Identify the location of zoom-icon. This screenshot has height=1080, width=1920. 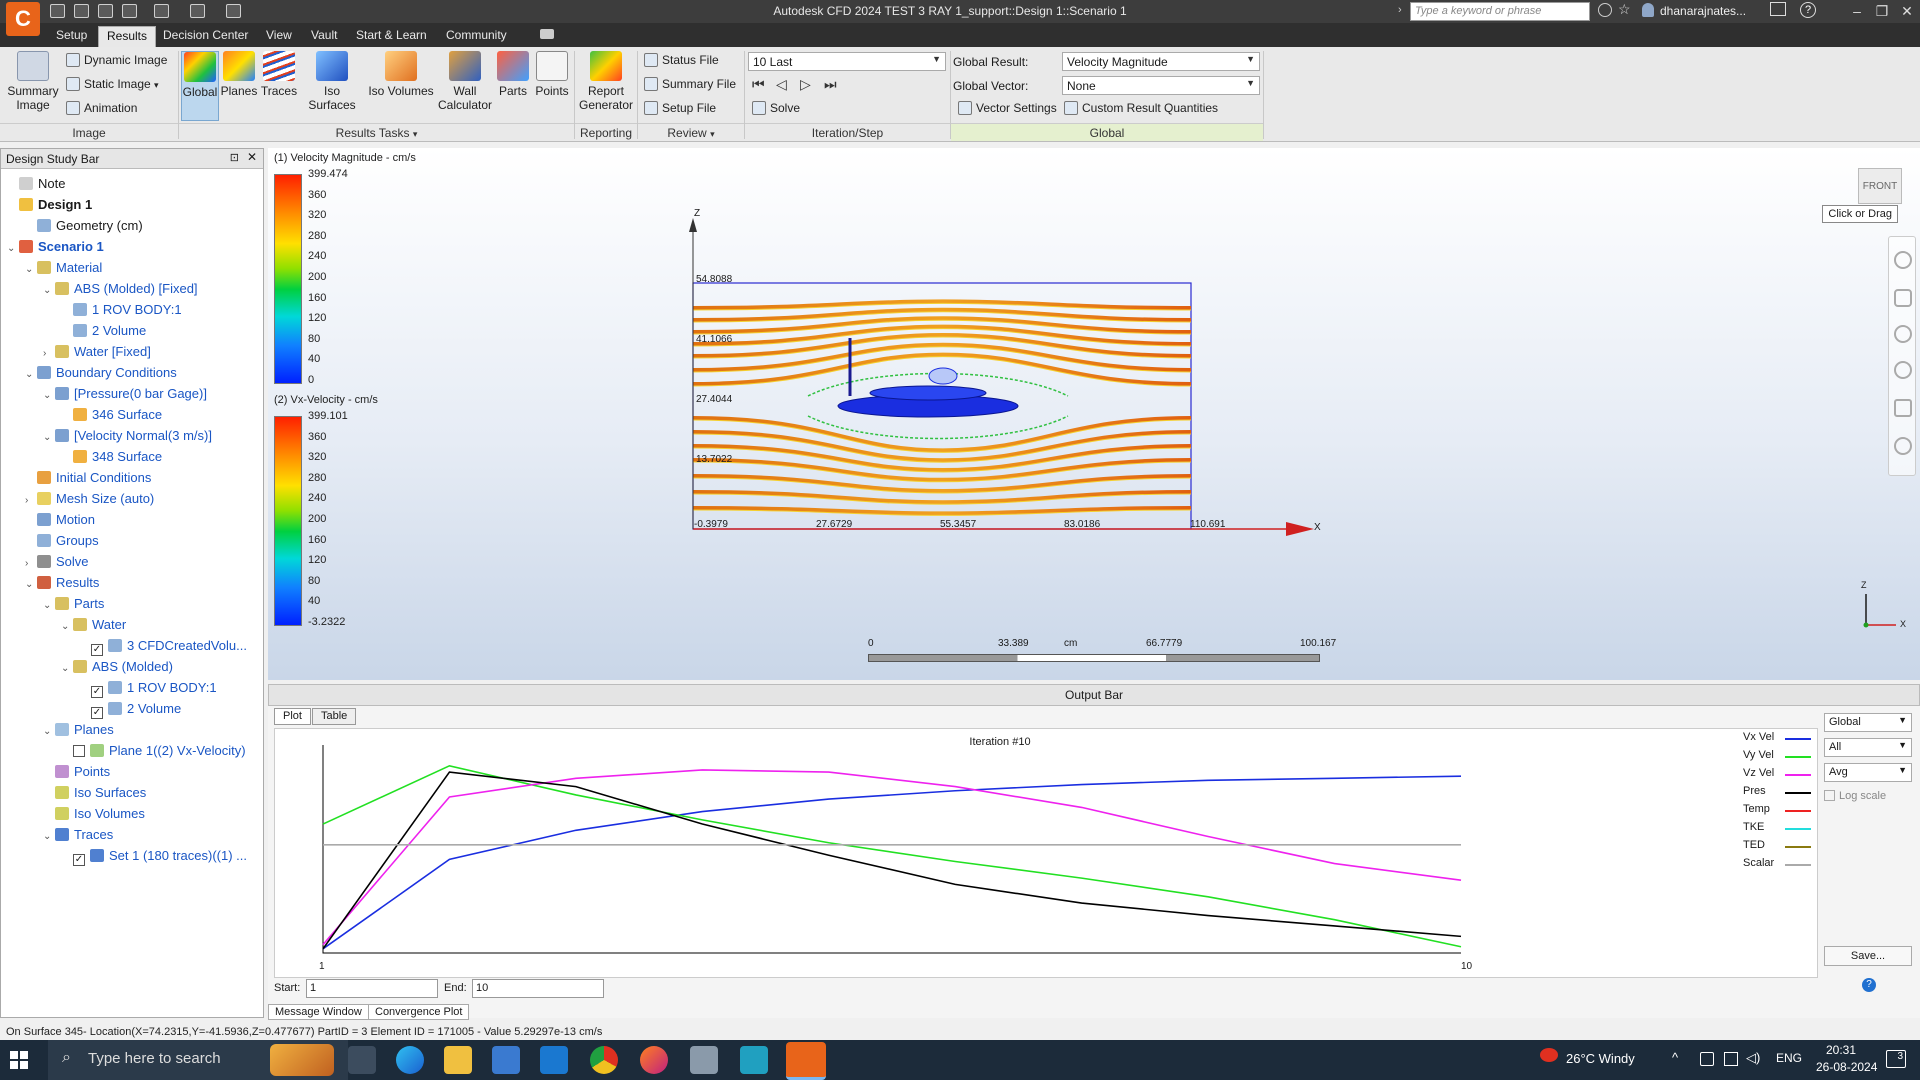
(1903, 334).